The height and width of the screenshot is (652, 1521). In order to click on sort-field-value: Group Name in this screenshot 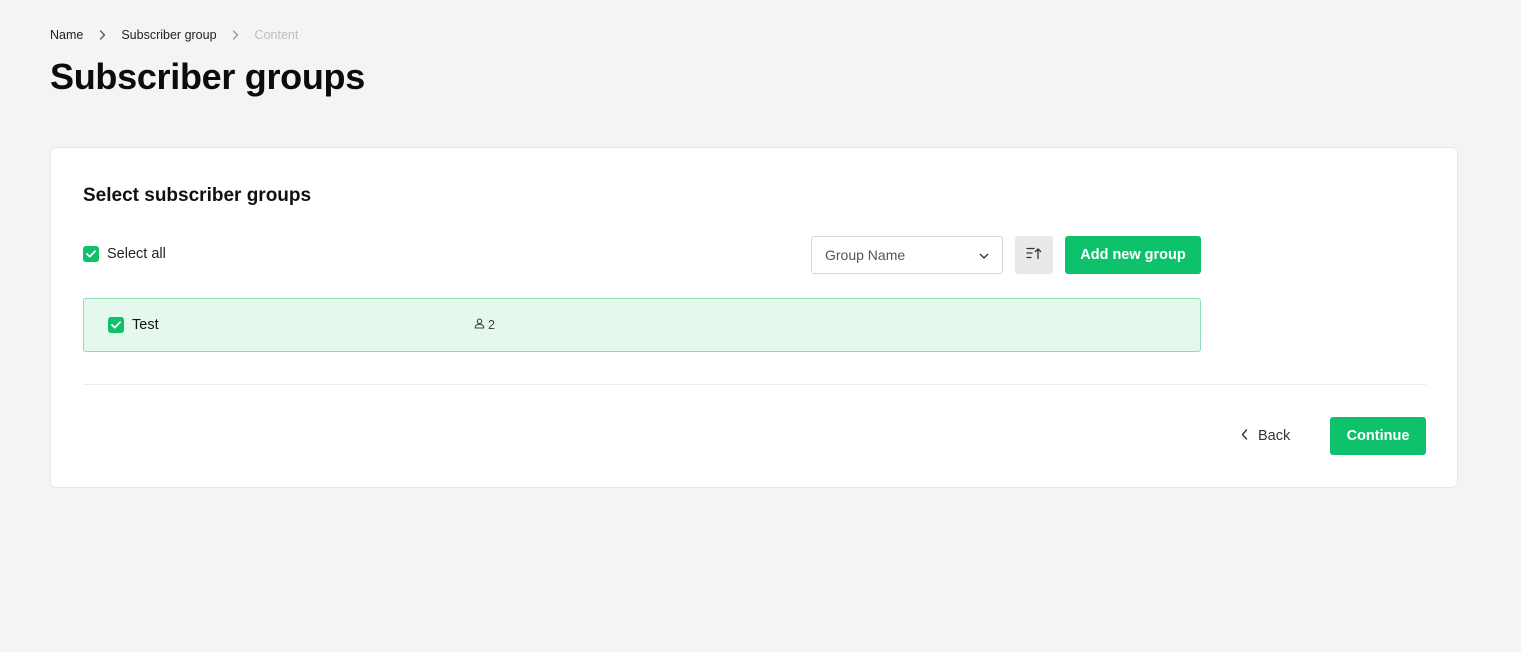, I will do `click(865, 255)`.